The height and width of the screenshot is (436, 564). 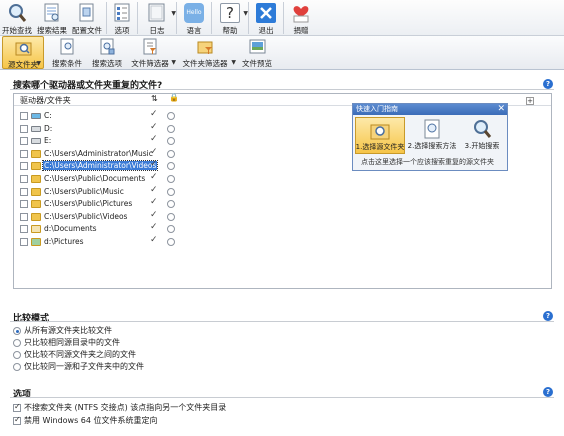 What do you see at coordinates (150, 63) in the screenshot?
I see `file-filter-label: 文件筛选器` at bounding box center [150, 63].